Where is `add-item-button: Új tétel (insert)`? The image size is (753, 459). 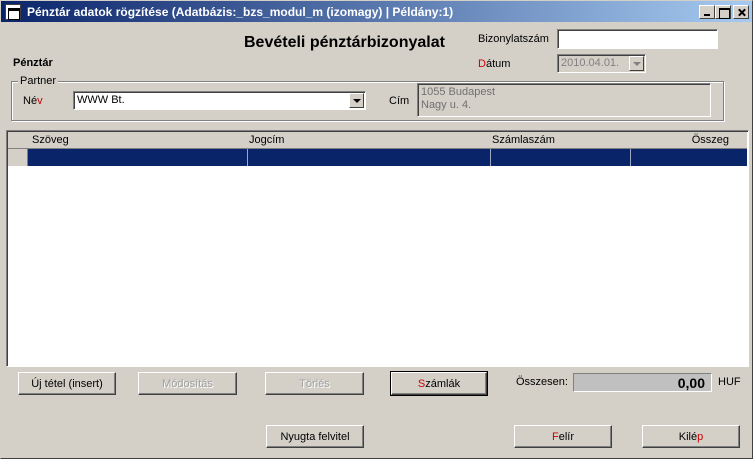
add-item-button: Új tétel (insert) is located at coordinates (67, 383).